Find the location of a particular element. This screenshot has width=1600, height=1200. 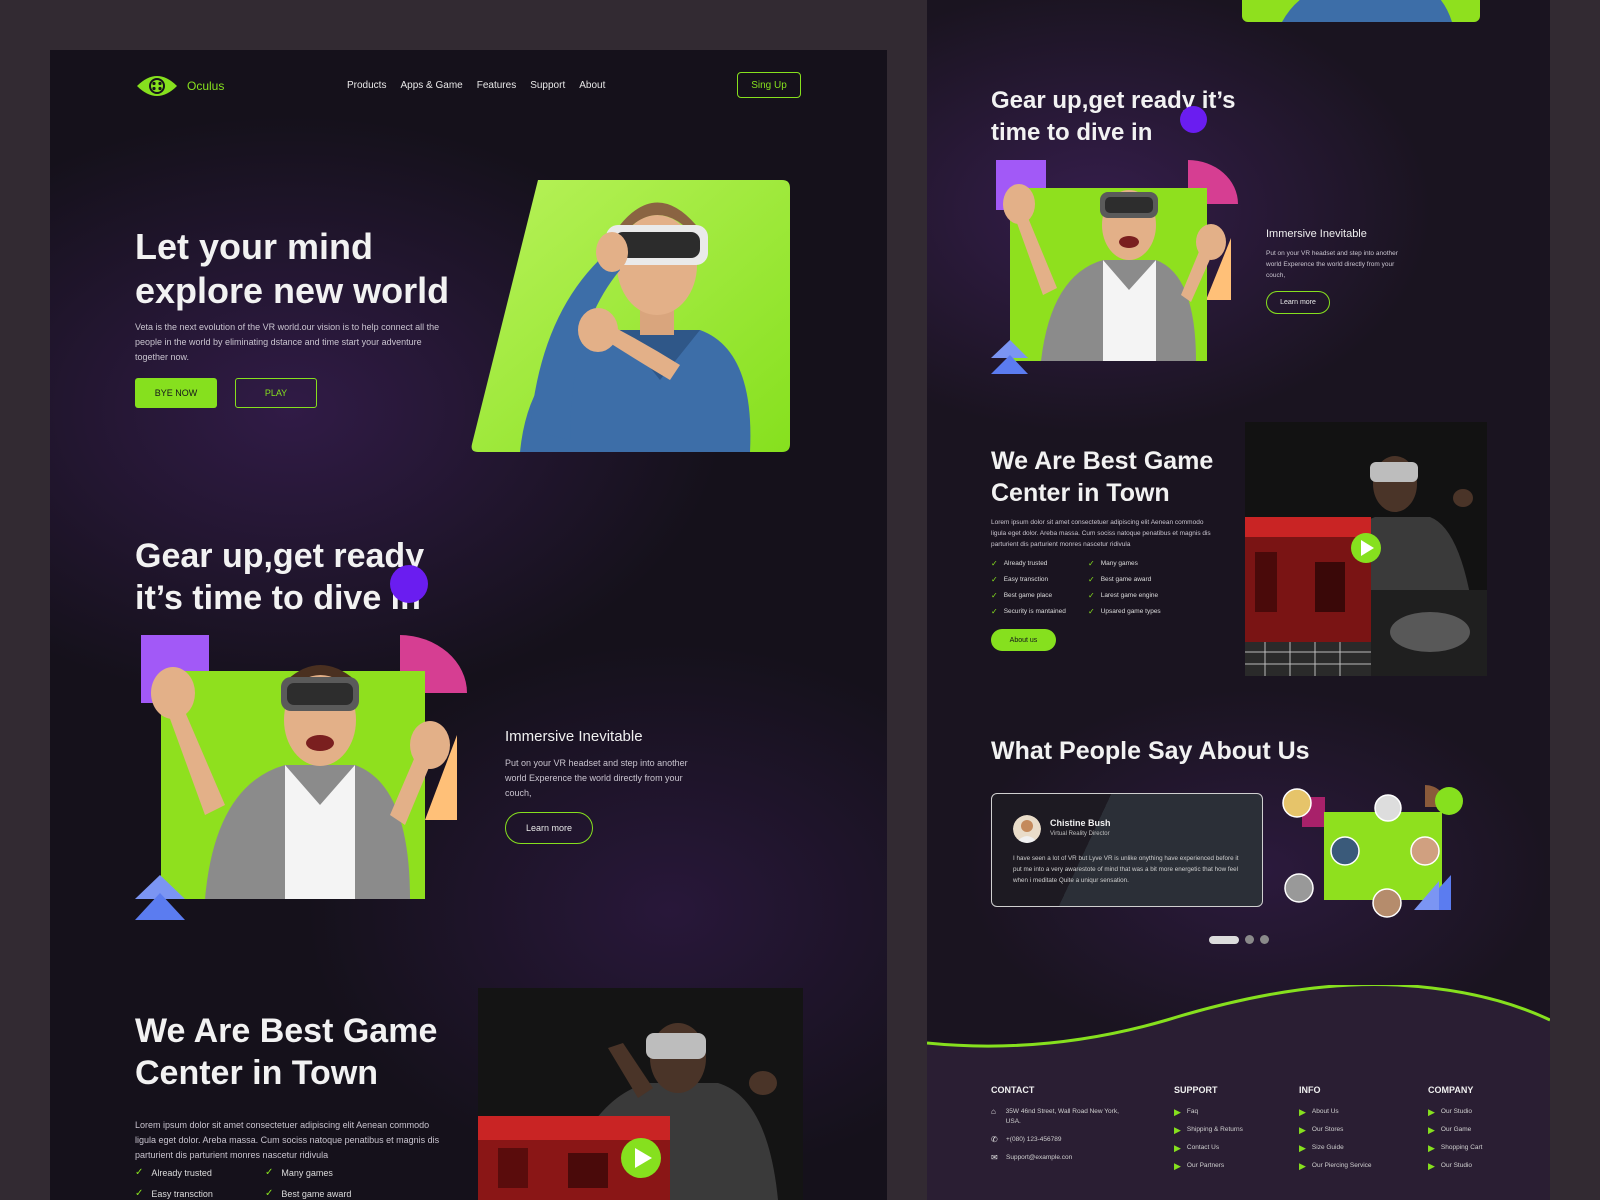

hero-title: Let your mind explore new world is located at coordinates (292, 268).